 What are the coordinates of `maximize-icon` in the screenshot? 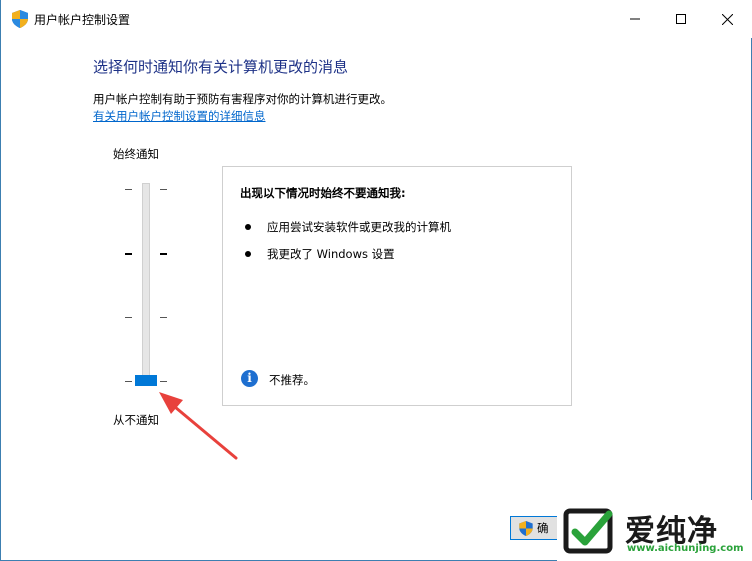 It's located at (681, 19).